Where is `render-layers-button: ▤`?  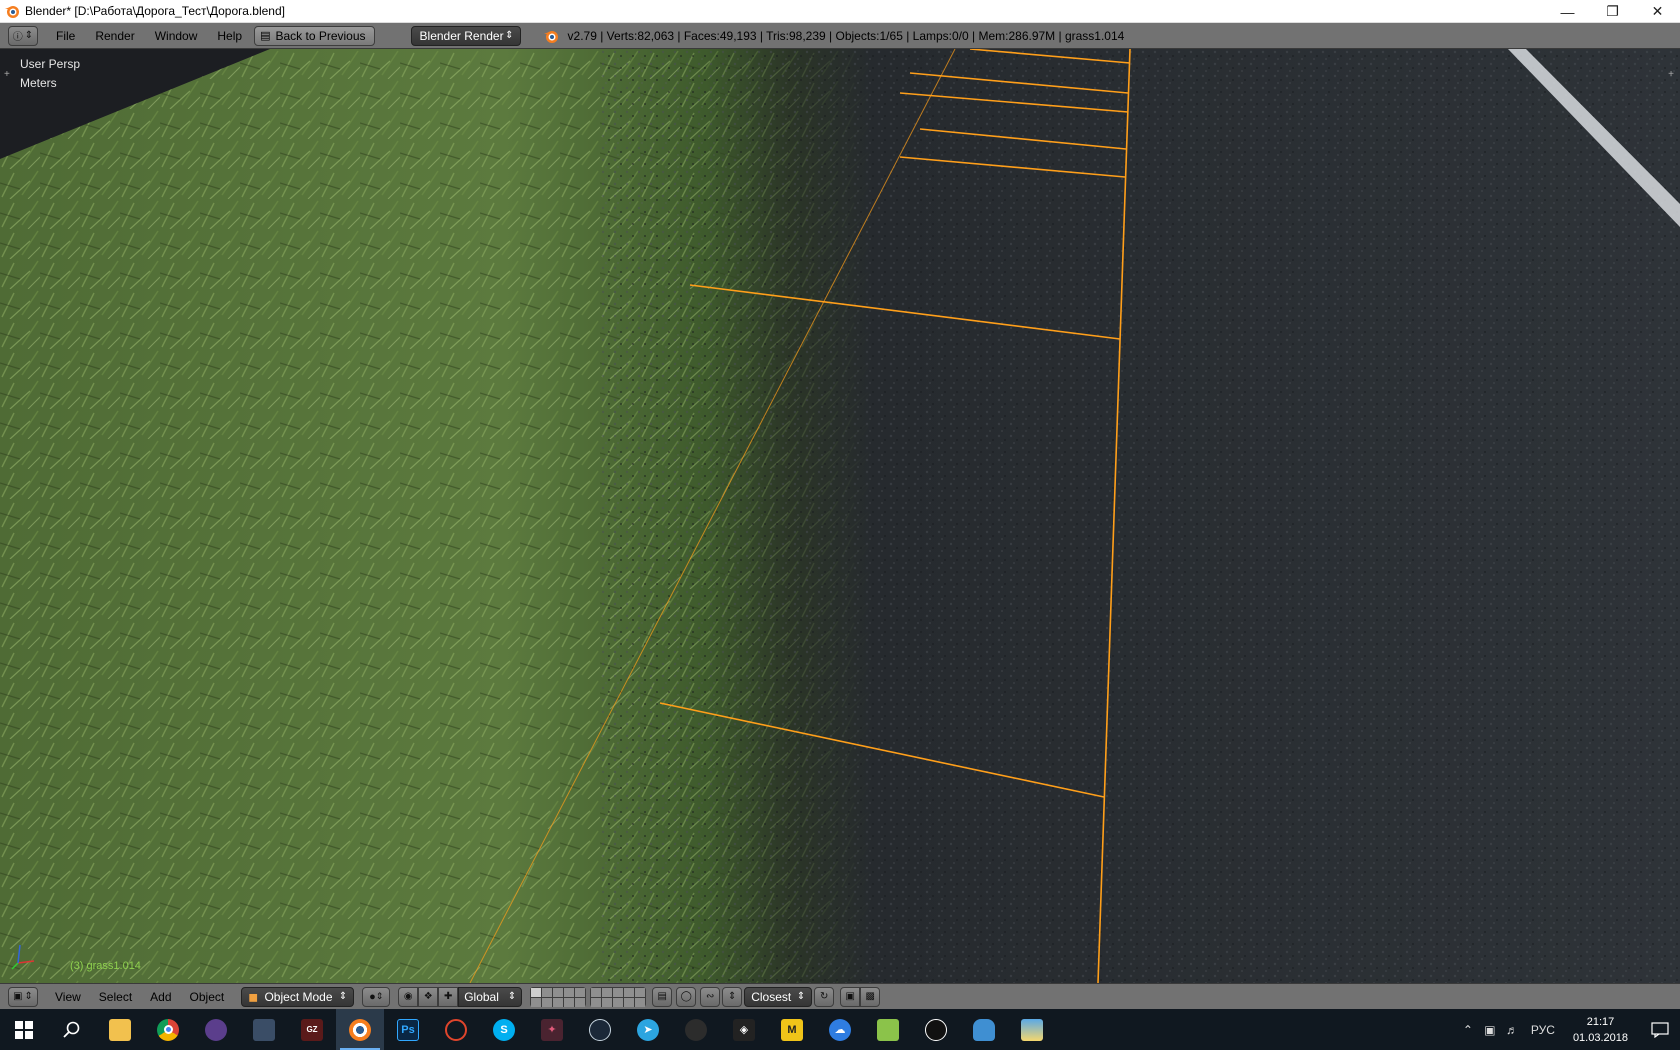
render-layers-button: ▤ is located at coordinates (662, 996).